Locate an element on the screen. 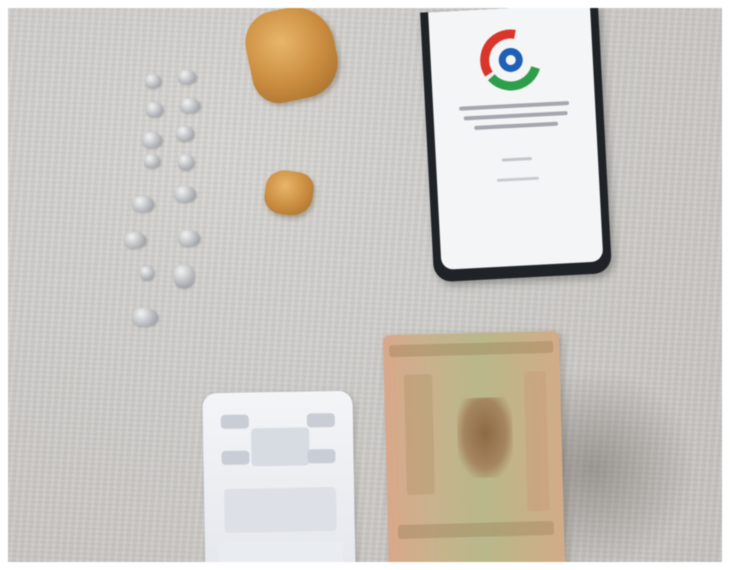  scale-top-right-slot is located at coordinates (320, 420).